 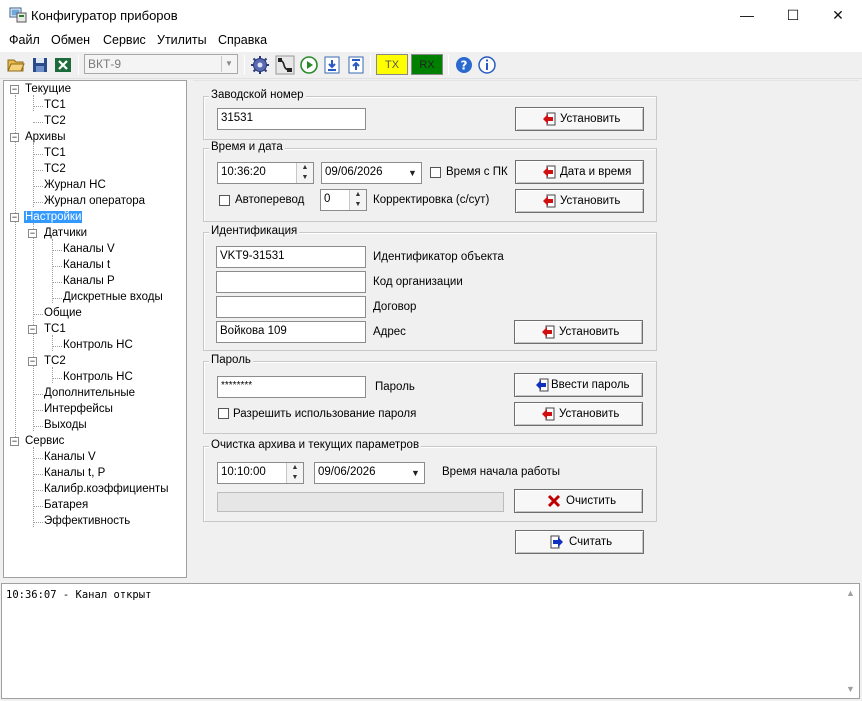 I want to click on open-folder-icon, so click(x=16, y=65).